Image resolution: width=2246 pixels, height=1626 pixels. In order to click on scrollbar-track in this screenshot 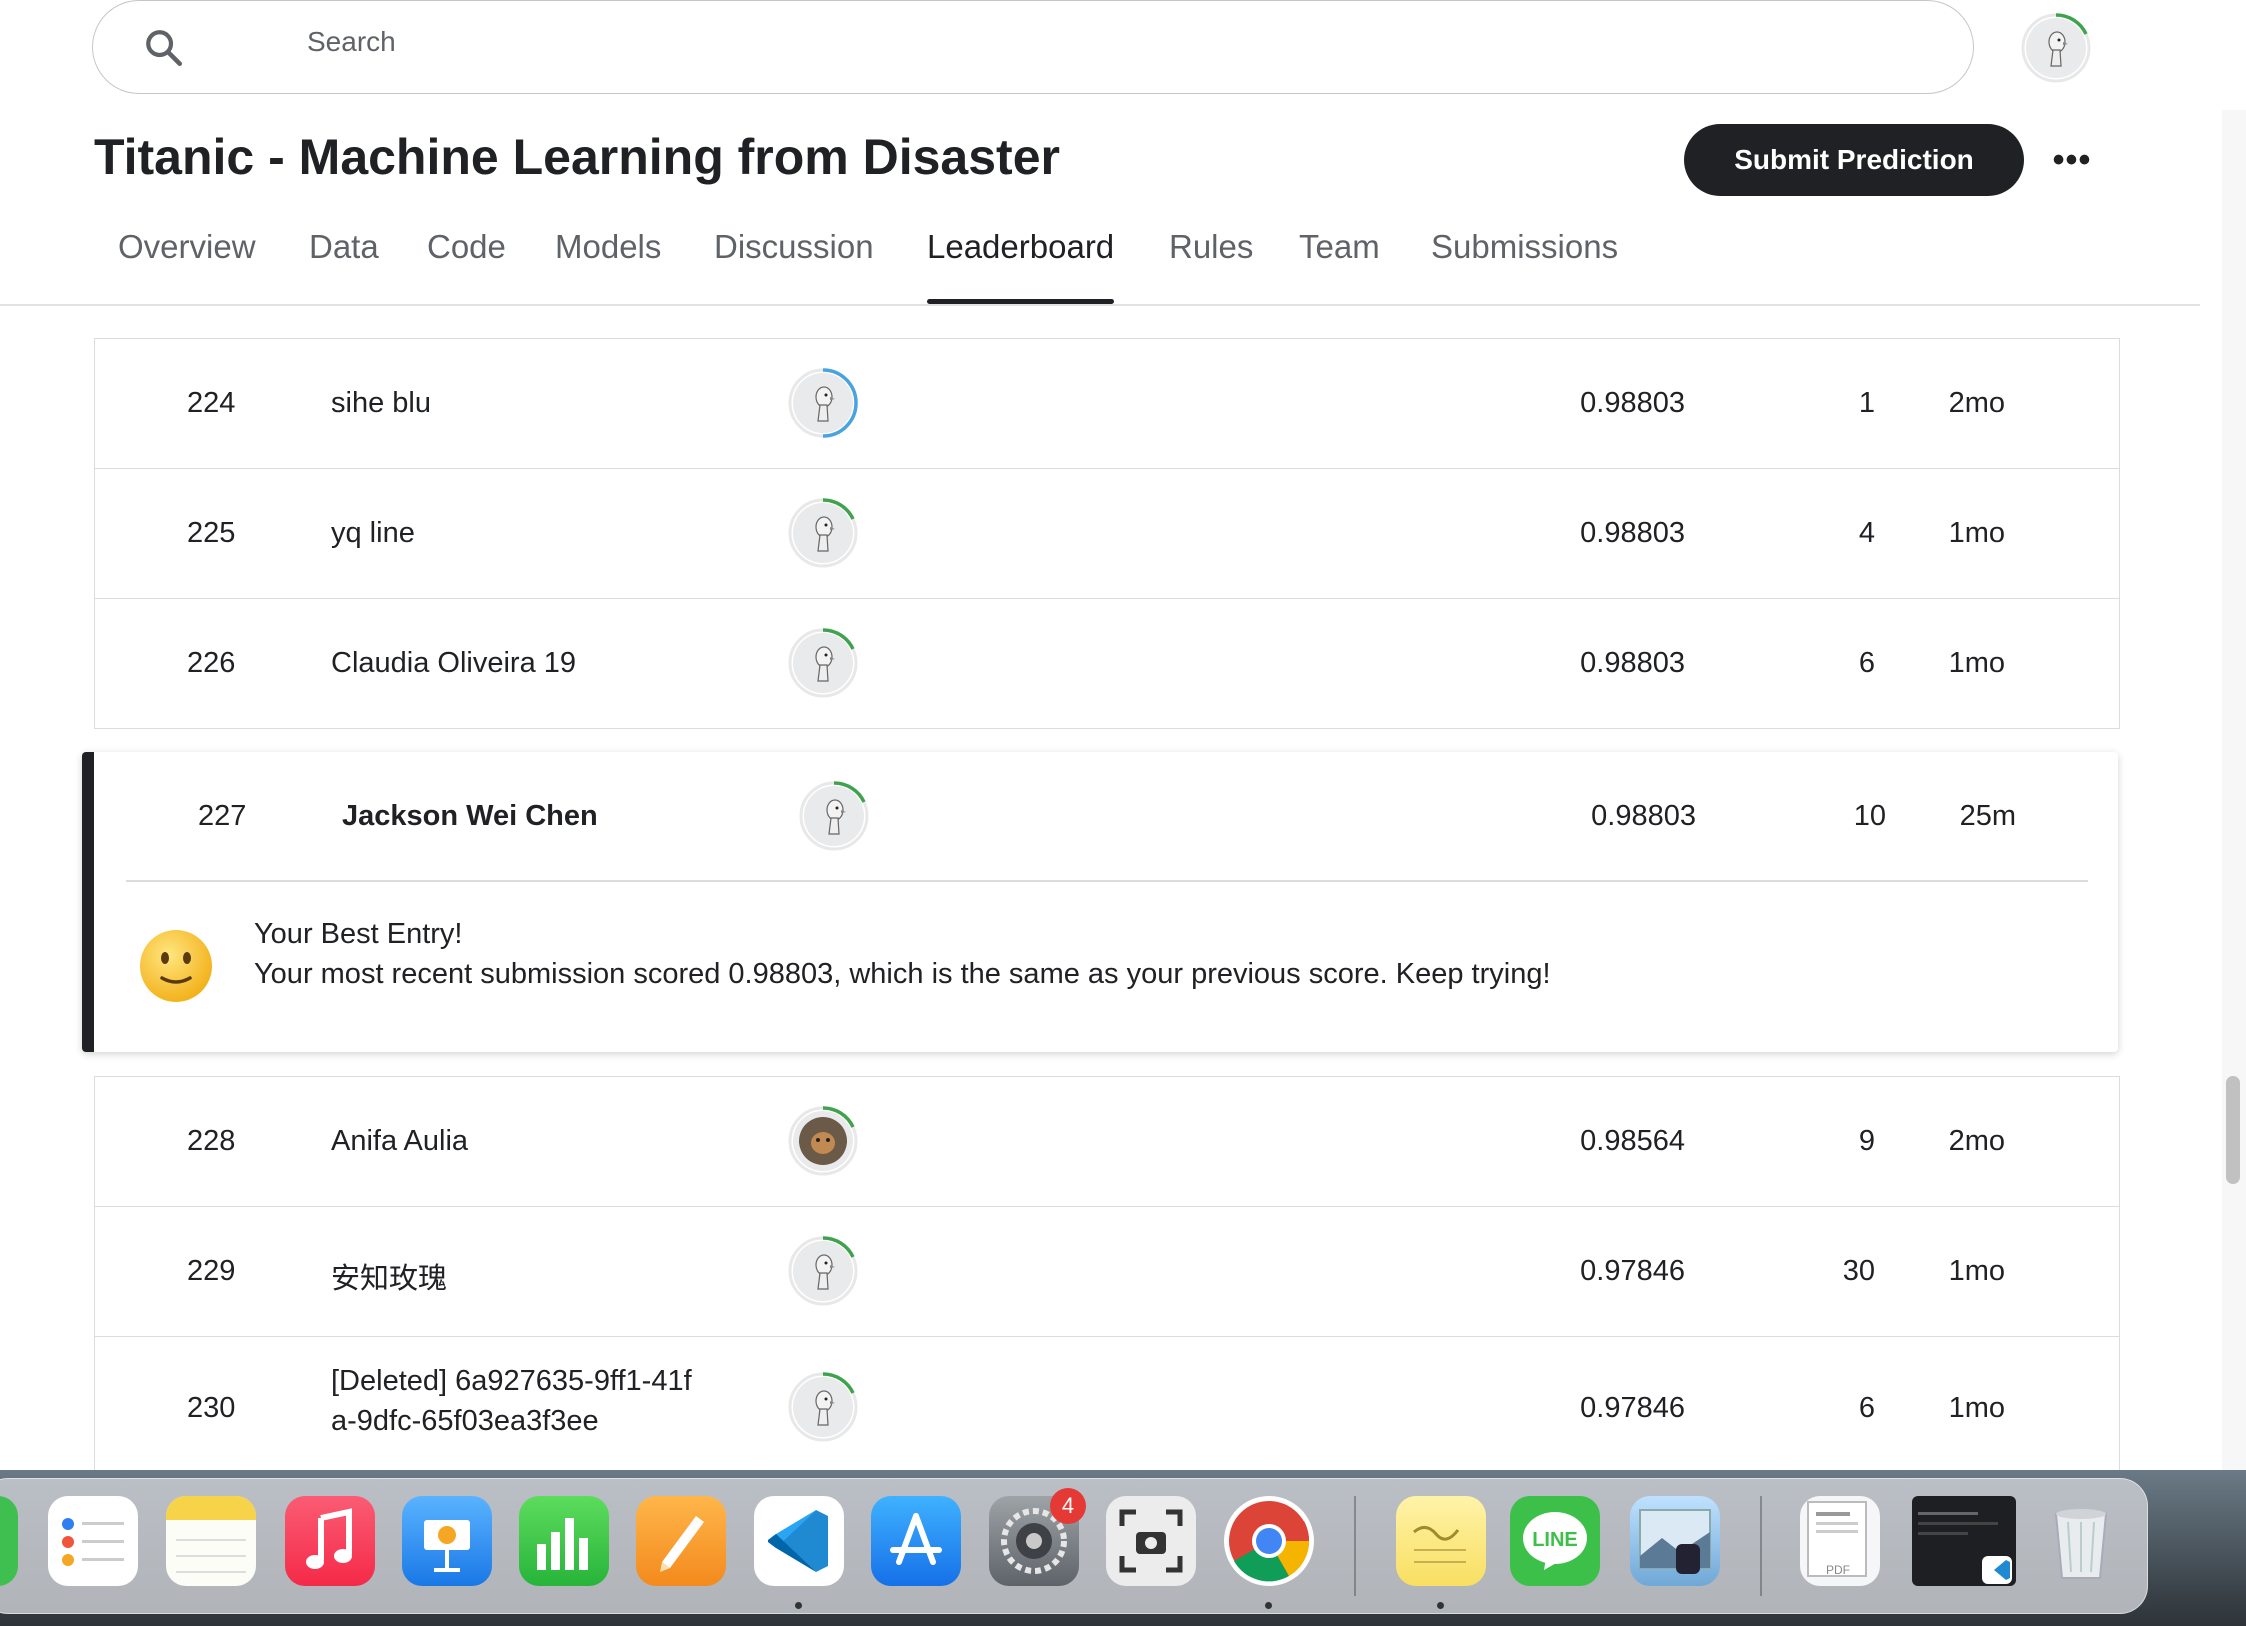, I will do `click(2234, 790)`.